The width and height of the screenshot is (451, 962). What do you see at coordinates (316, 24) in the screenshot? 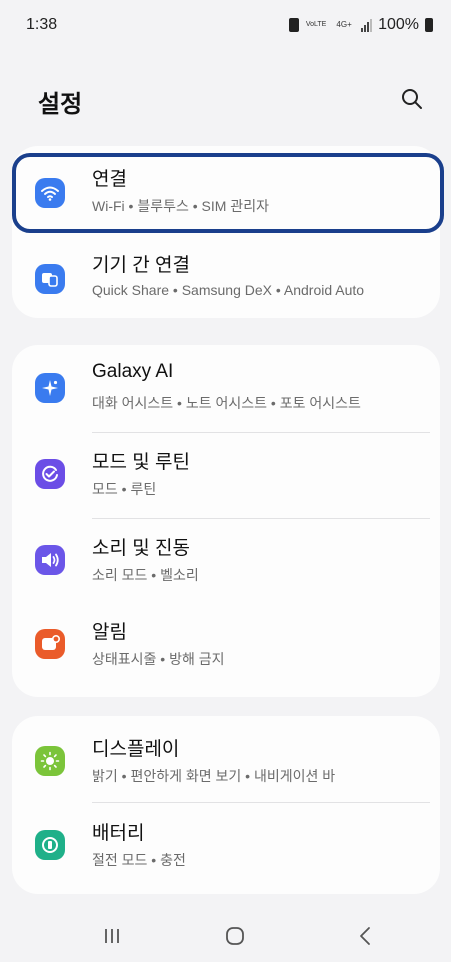
I see `volte-label: VoLTE` at bounding box center [316, 24].